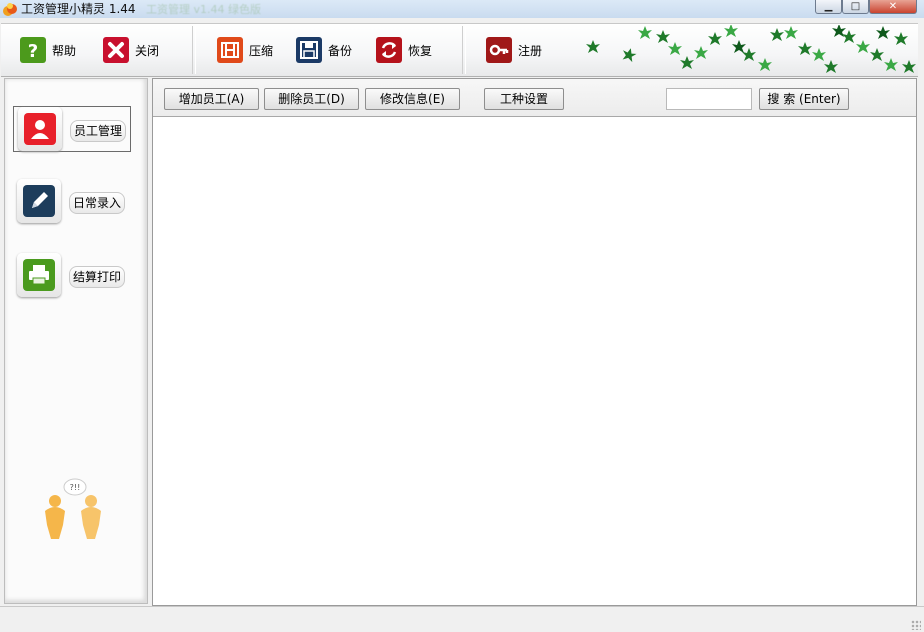 Image resolution: width=924 pixels, height=632 pixels. What do you see at coordinates (78, 9) in the screenshot?
I see `window-title: 工资管理小精灵 1.44` at bounding box center [78, 9].